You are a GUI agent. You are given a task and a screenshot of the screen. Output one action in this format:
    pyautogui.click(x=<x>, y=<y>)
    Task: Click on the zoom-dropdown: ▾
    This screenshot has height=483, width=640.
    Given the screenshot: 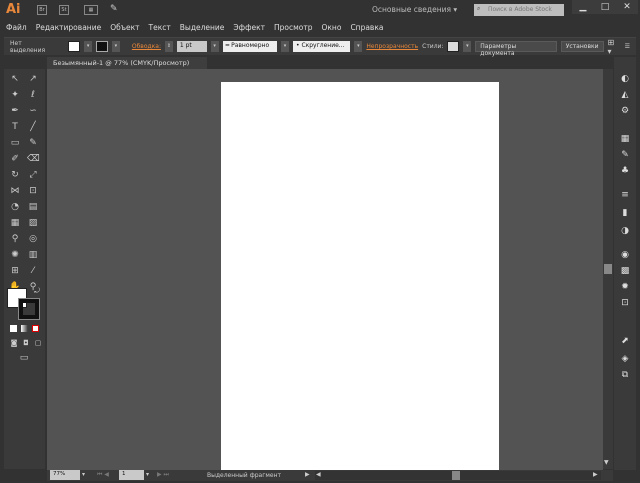 What is the action you would take?
    pyautogui.click(x=83, y=474)
    